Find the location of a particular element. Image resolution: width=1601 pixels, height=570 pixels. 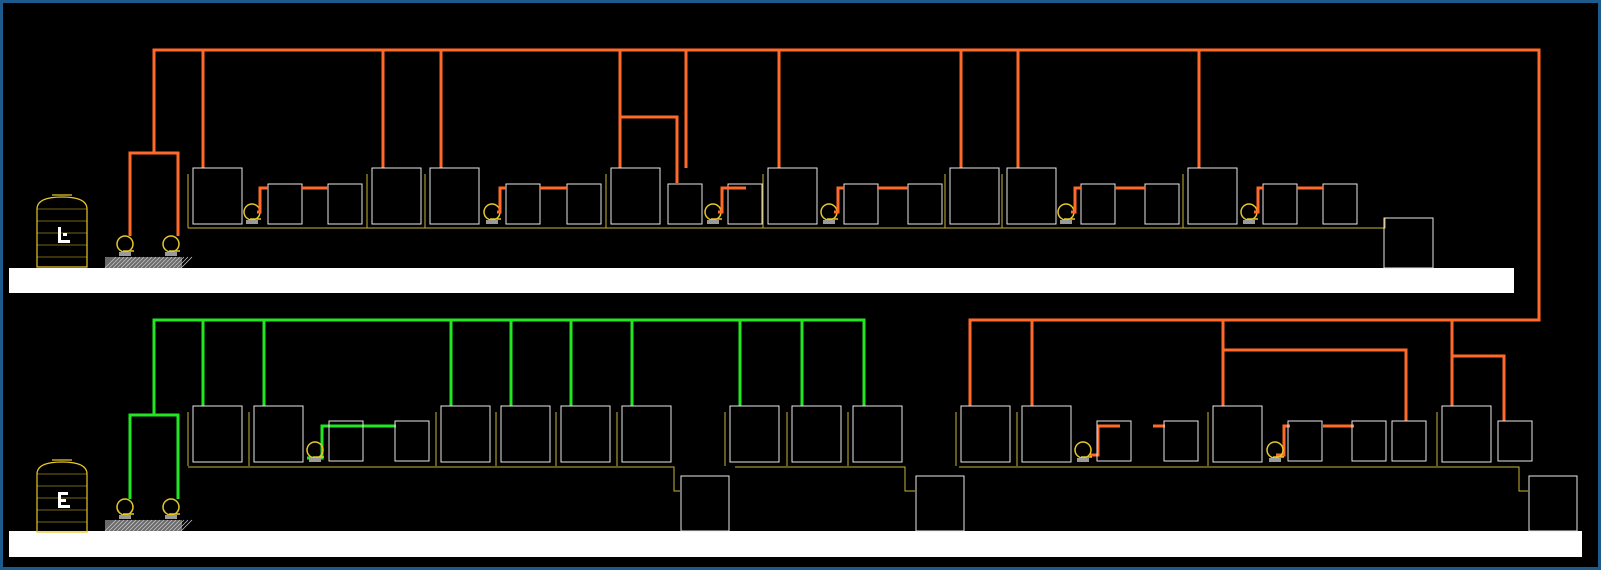

floor-slab-lower is located at coordinates (795, 544).